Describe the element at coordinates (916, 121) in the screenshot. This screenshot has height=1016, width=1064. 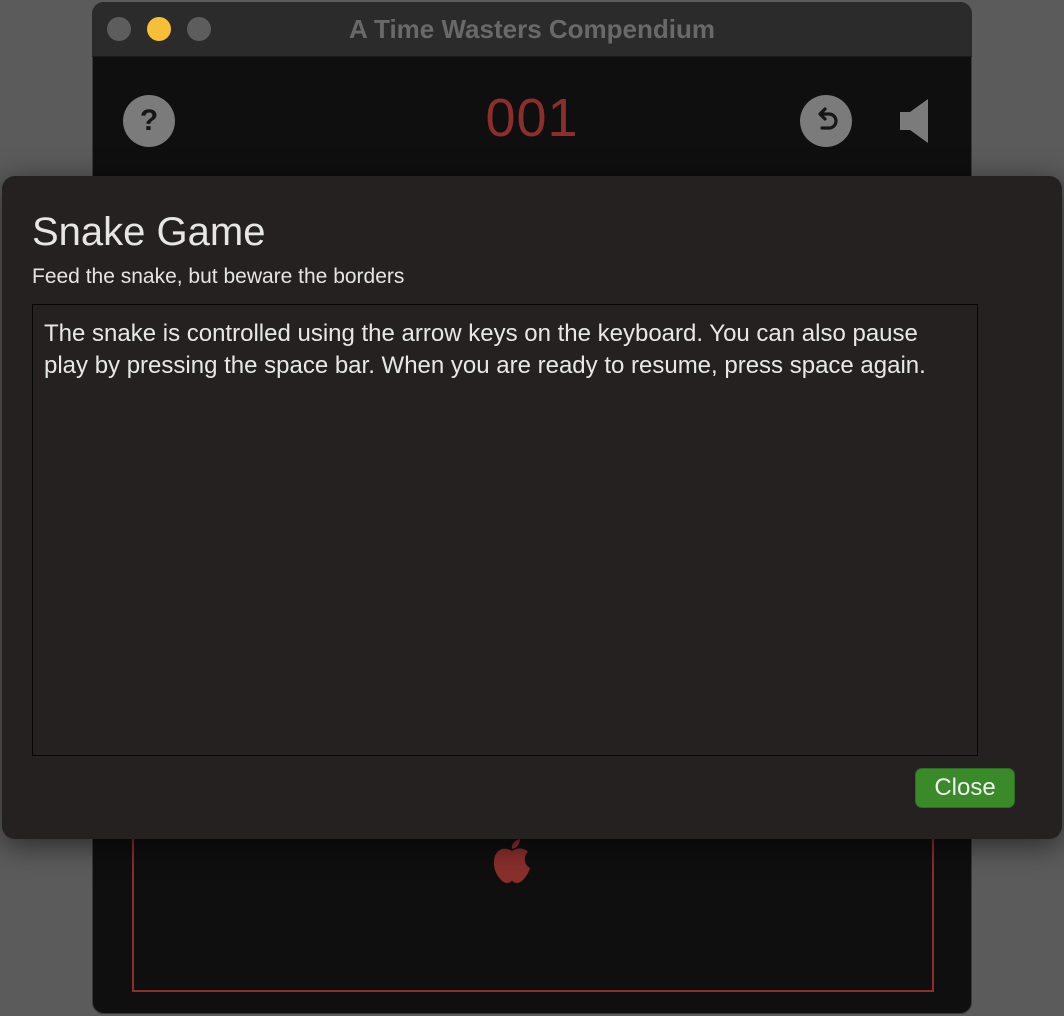
I see `speaker-icon` at that location.